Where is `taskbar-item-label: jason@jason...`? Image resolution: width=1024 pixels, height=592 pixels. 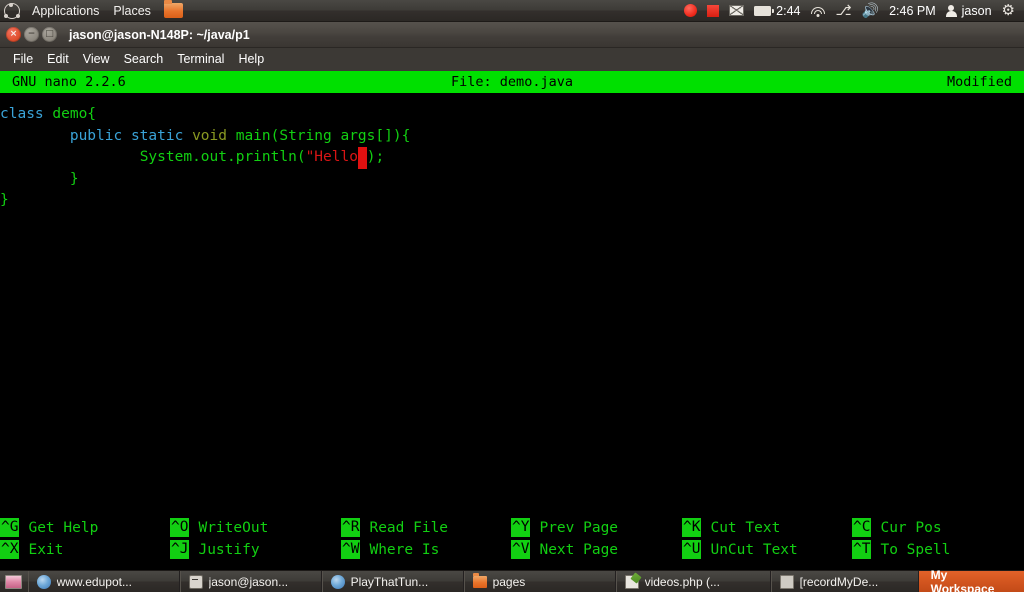
taskbar-item-label: jason@jason... is located at coordinates (248, 581).